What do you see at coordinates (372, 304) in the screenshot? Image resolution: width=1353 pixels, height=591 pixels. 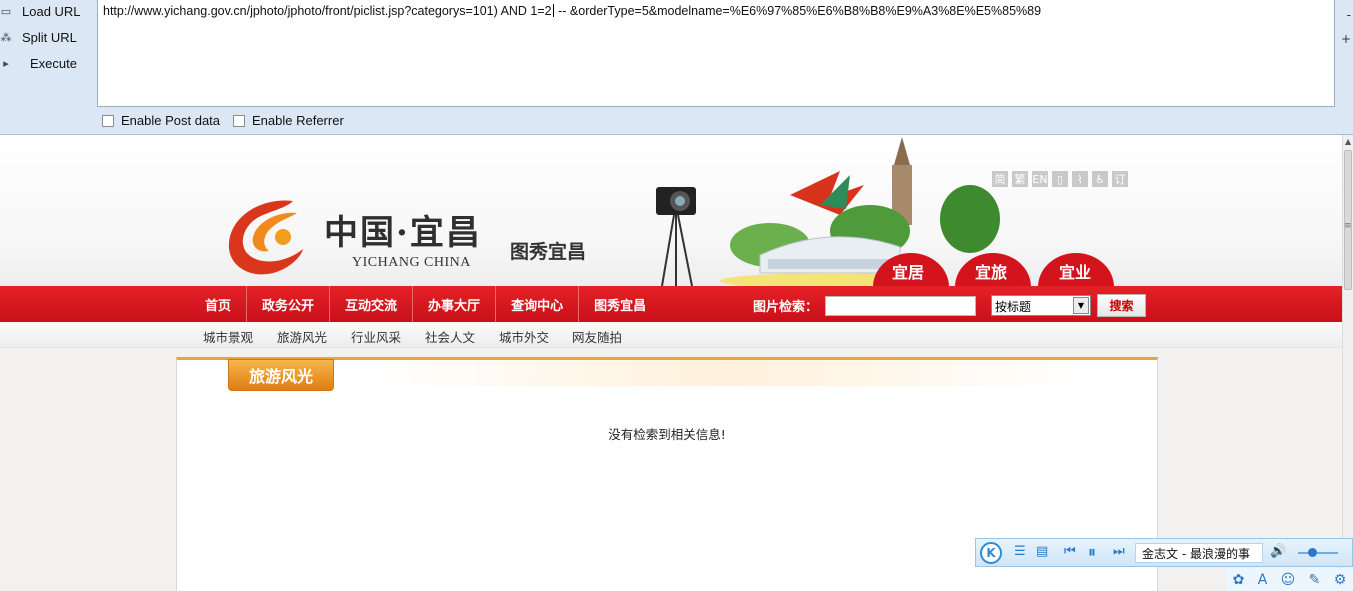 I see `nav-item-interaction: 互动交流` at bounding box center [372, 304].